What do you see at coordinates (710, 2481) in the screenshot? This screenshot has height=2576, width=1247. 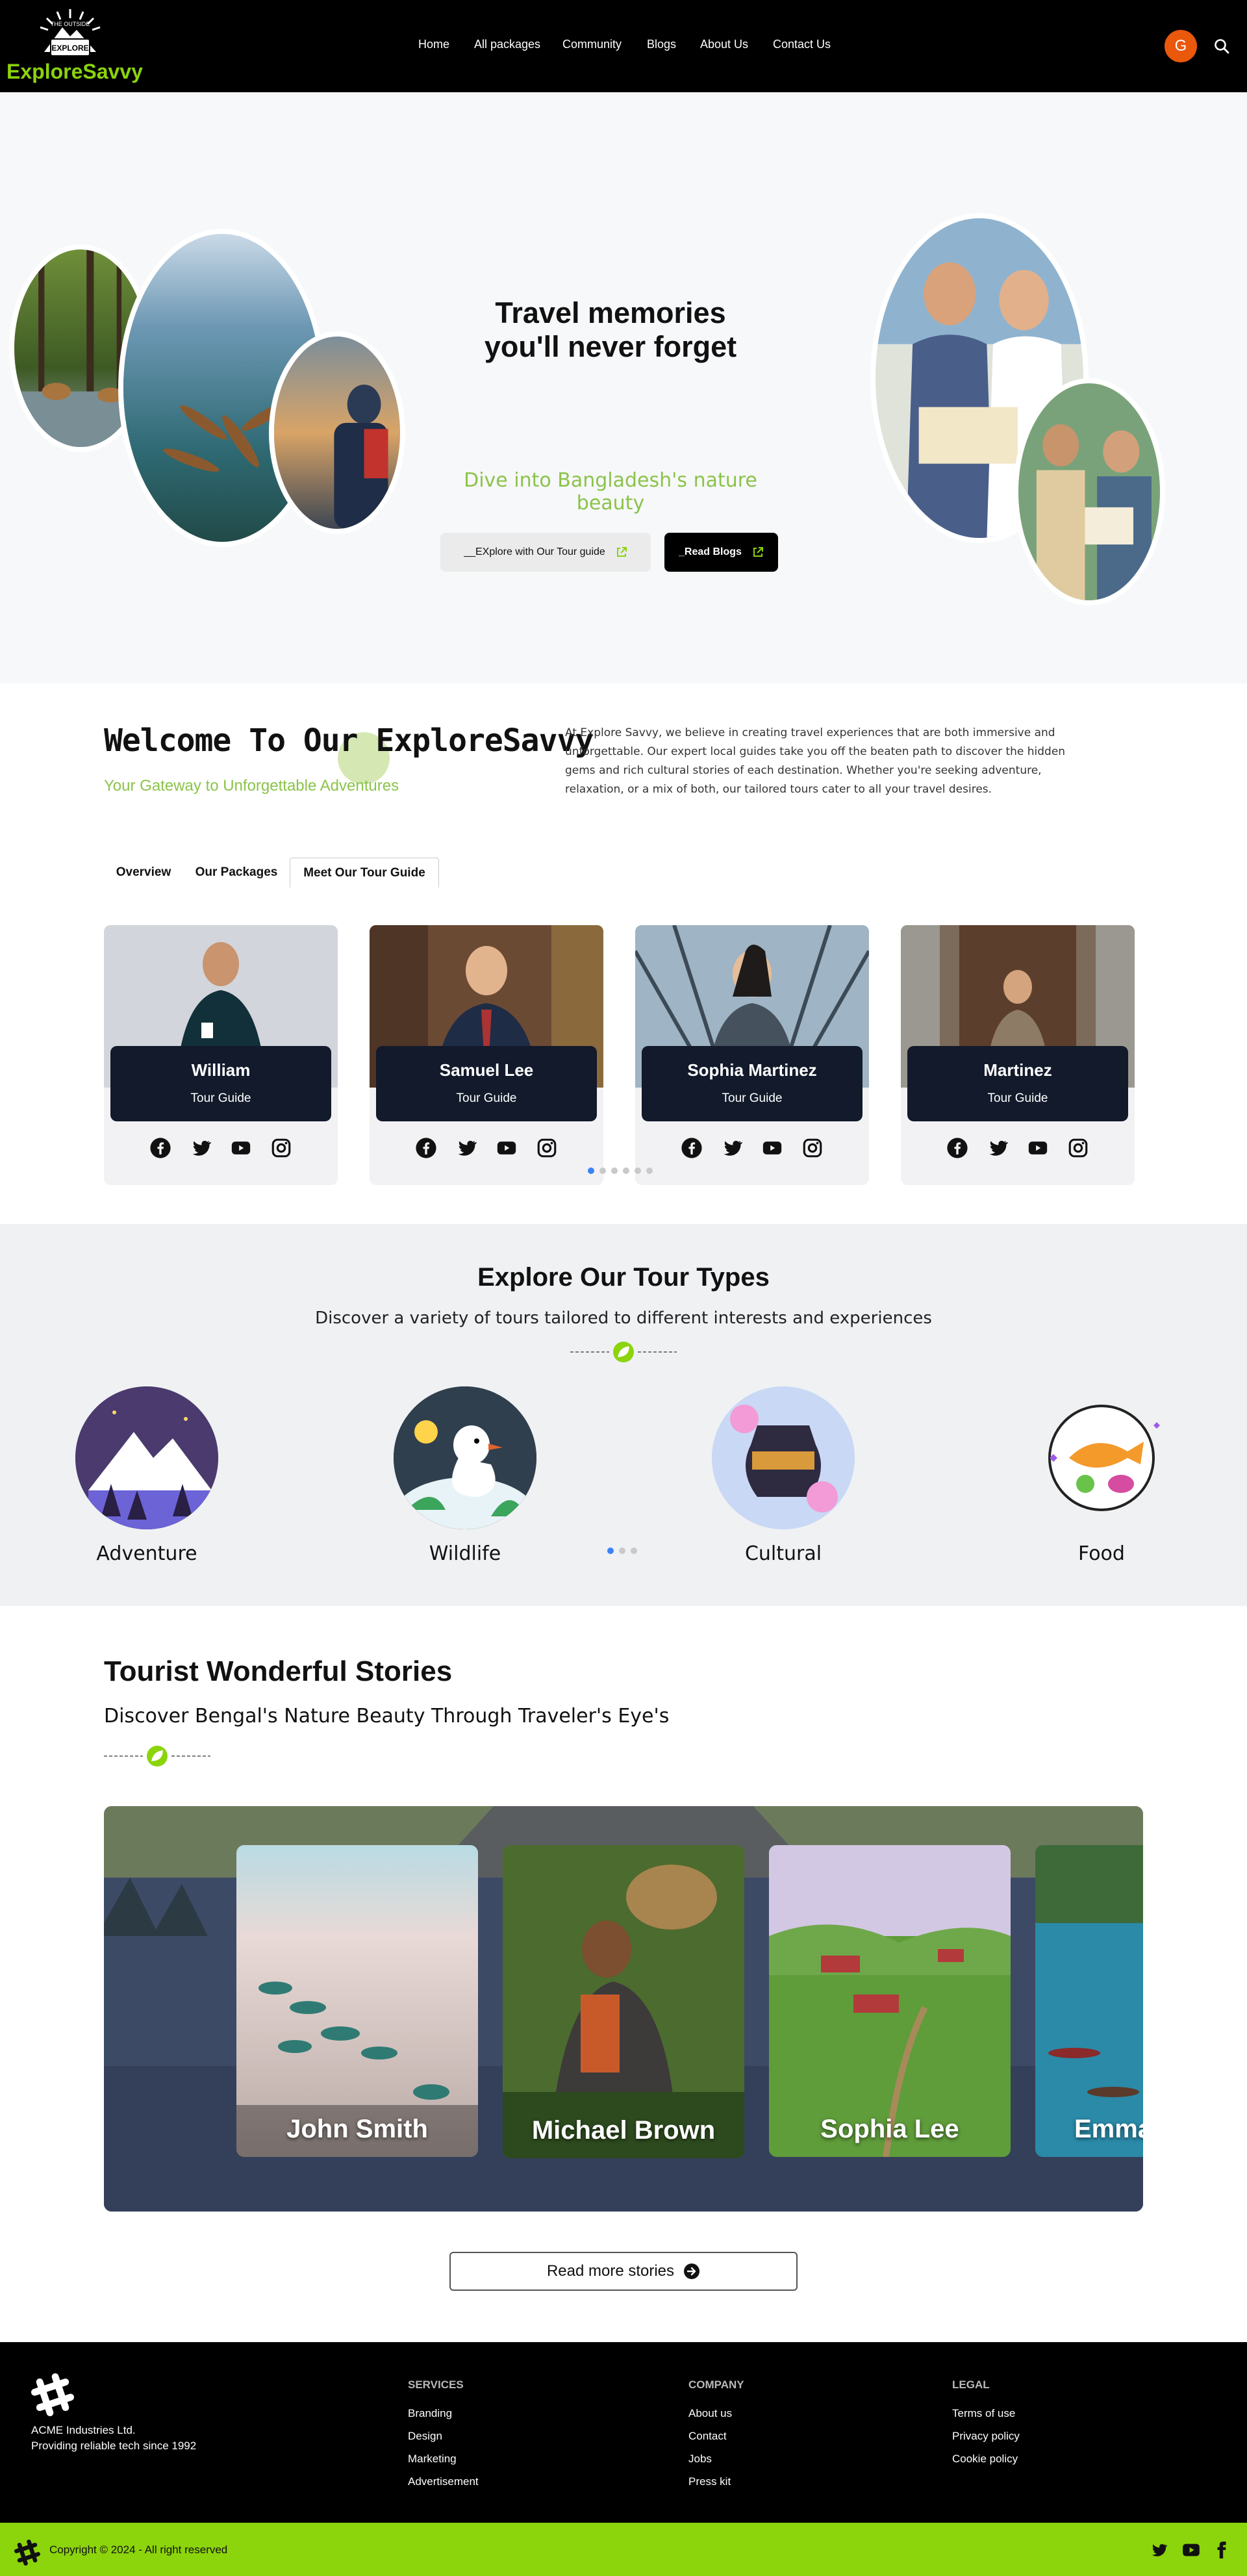 I see `footer-link-press-kit: Press kit` at bounding box center [710, 2481].